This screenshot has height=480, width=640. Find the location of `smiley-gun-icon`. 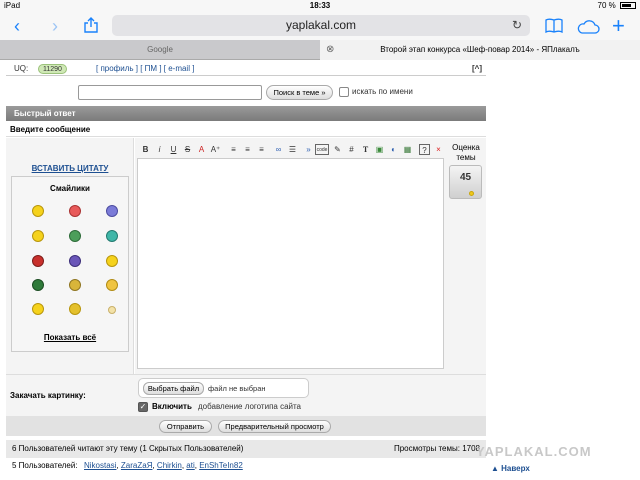

smiley-gun-icon is located at coordinates (38, 261).